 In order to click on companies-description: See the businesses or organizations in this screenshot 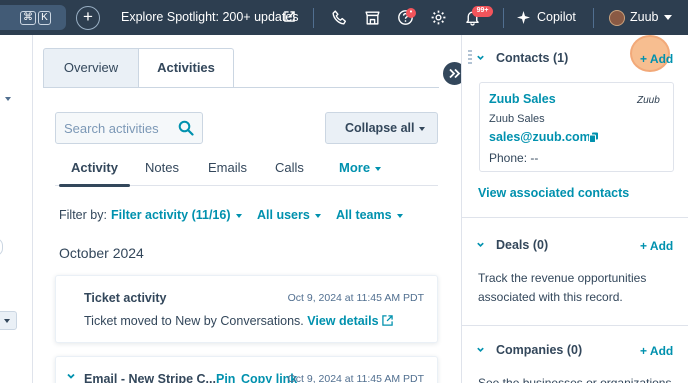, I will do `click(575, 379)`.